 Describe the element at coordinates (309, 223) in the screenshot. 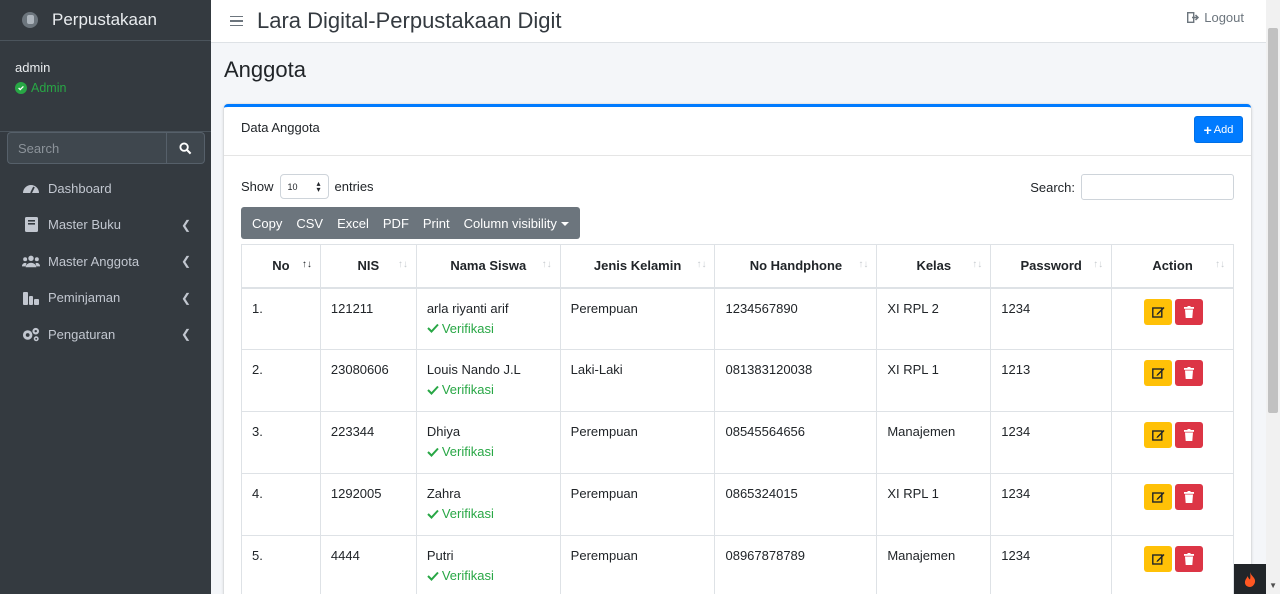

I see `csv-button: CSV` at that location.